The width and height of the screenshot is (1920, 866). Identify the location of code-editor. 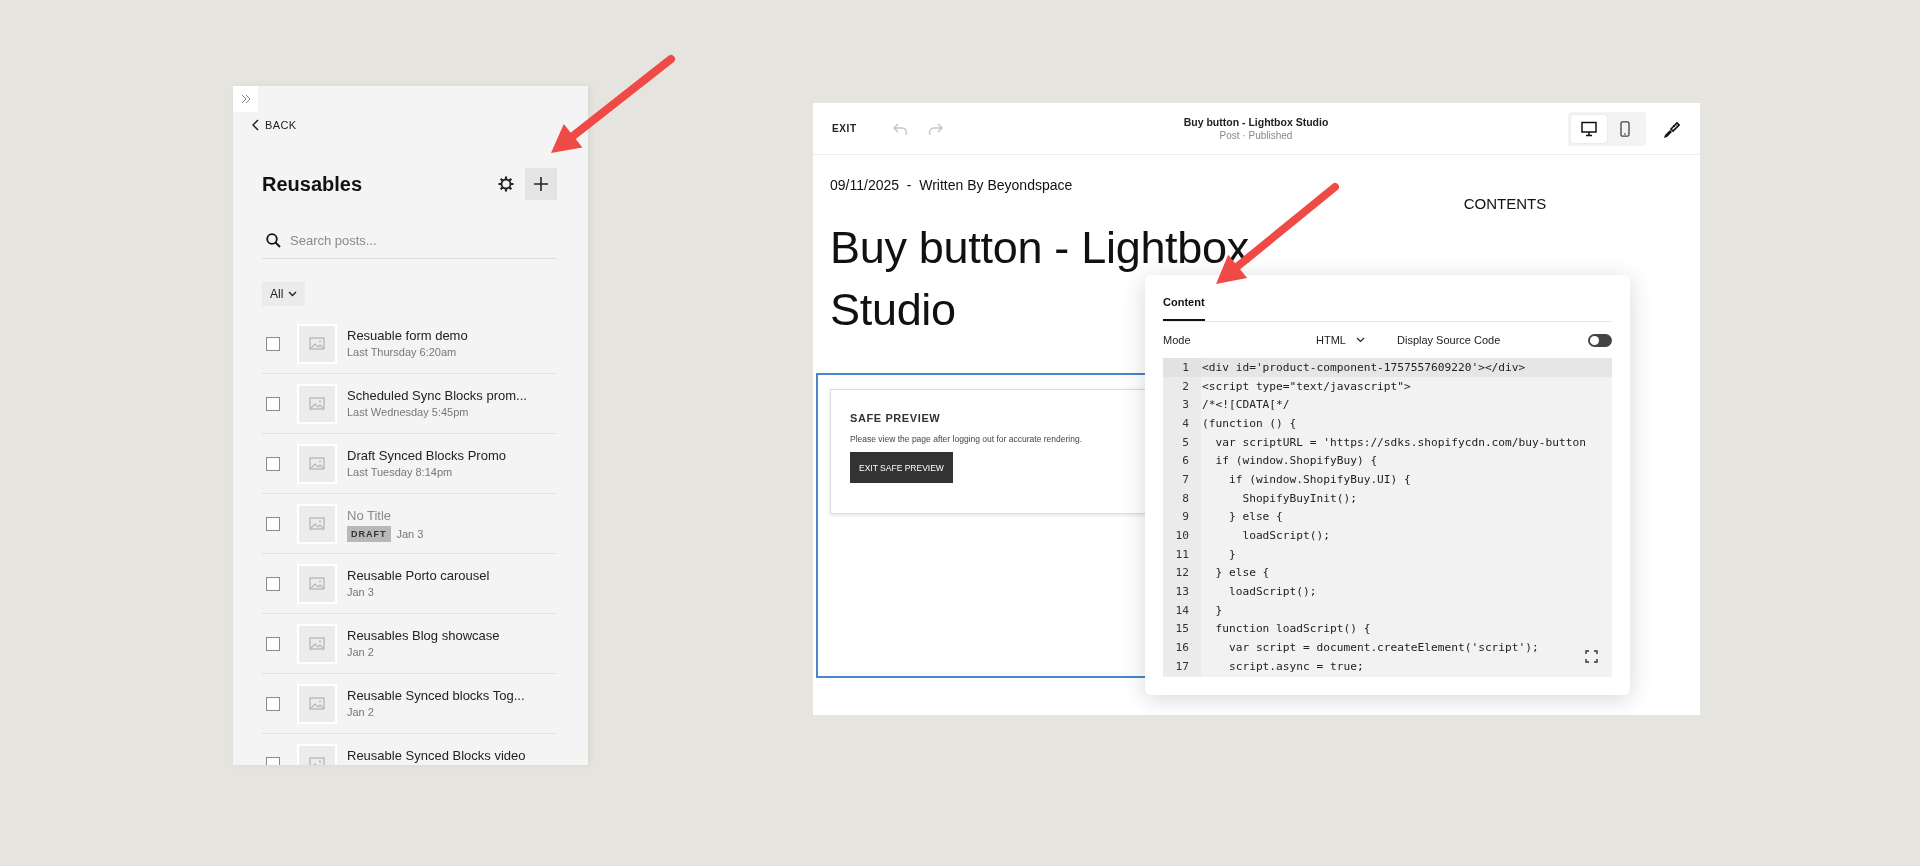
(1387, 517).